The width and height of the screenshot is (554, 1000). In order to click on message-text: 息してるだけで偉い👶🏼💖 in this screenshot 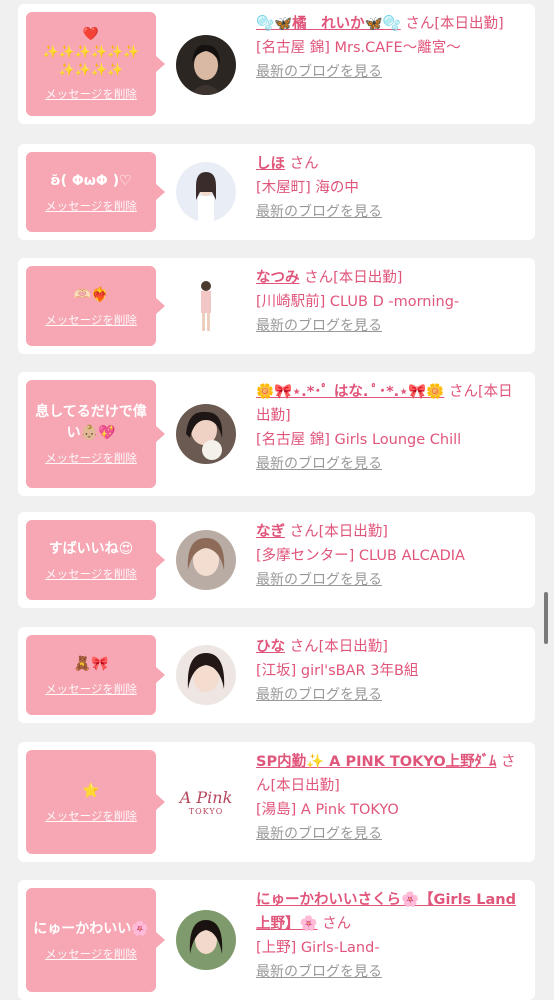, I will do `click(91, 422)`.